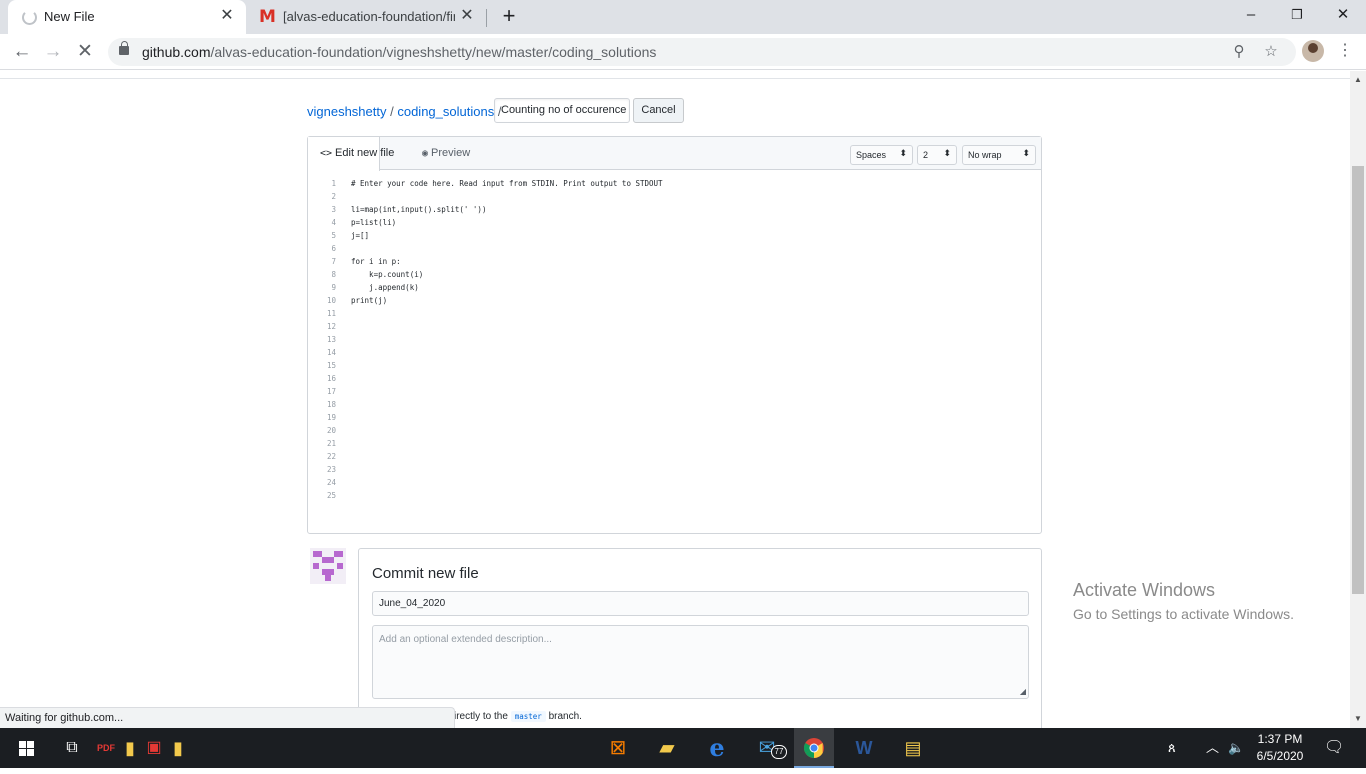 The width and height of the screenshot is (1366, 774). What do you see at coordinates (926, 155) in the screenshot?
I see `indent-size-value: 2` at bounding box center [926, 155].